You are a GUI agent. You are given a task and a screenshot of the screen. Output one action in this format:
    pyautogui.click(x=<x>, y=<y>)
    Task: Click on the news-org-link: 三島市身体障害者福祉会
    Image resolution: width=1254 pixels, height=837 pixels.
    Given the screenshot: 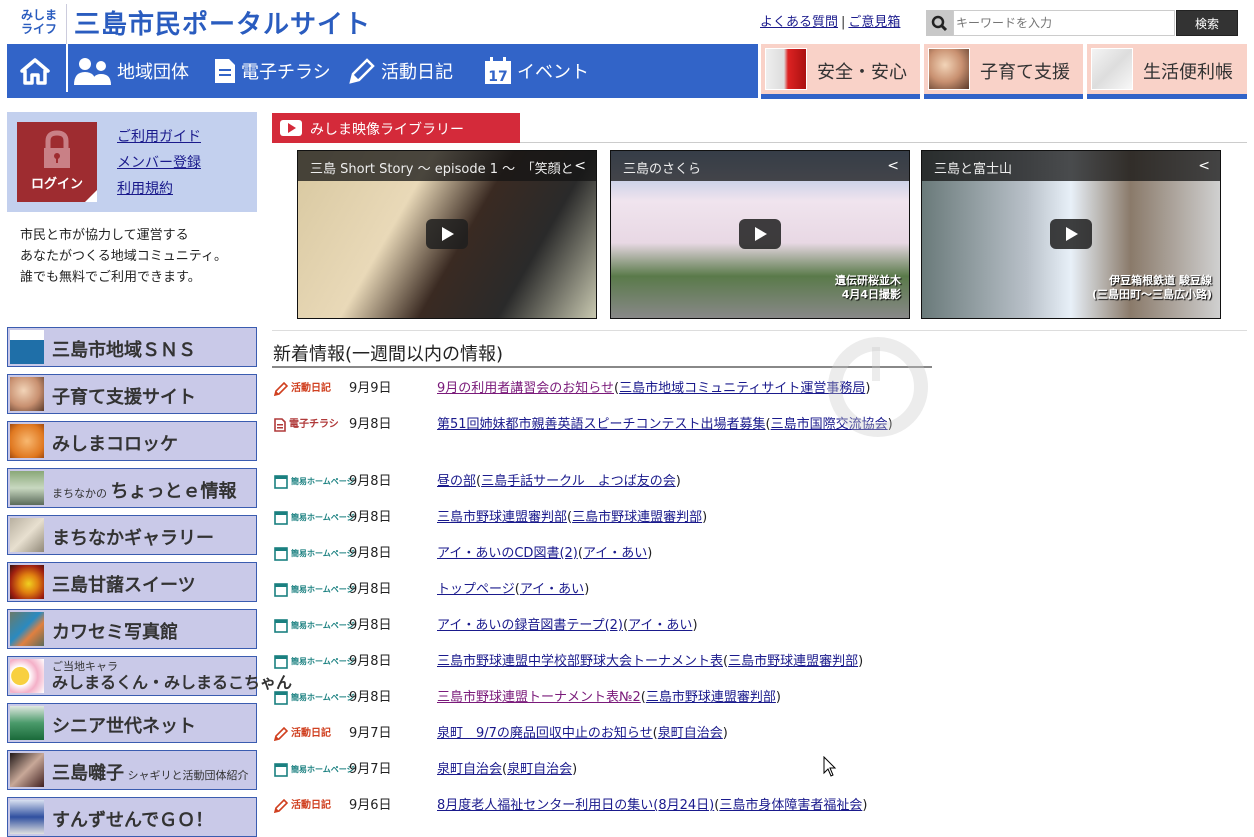 What is the action you would take?
    pyautogui.click(x=790, y=805)
    